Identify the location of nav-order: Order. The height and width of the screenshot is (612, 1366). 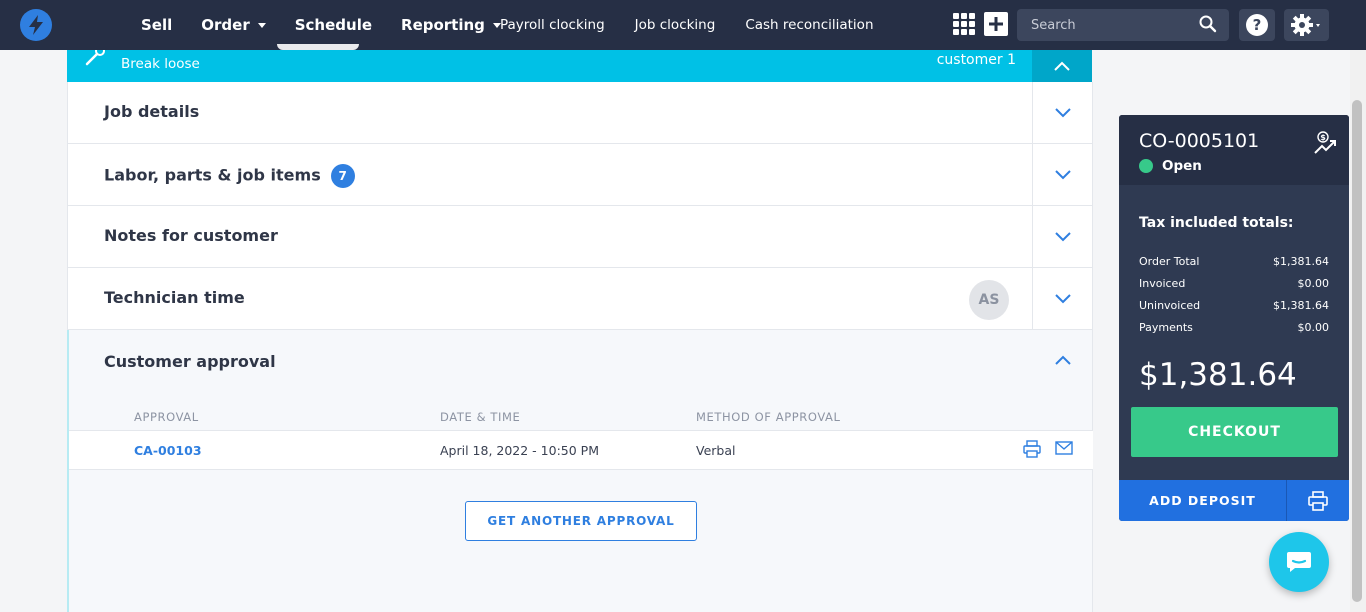
(233, 25).